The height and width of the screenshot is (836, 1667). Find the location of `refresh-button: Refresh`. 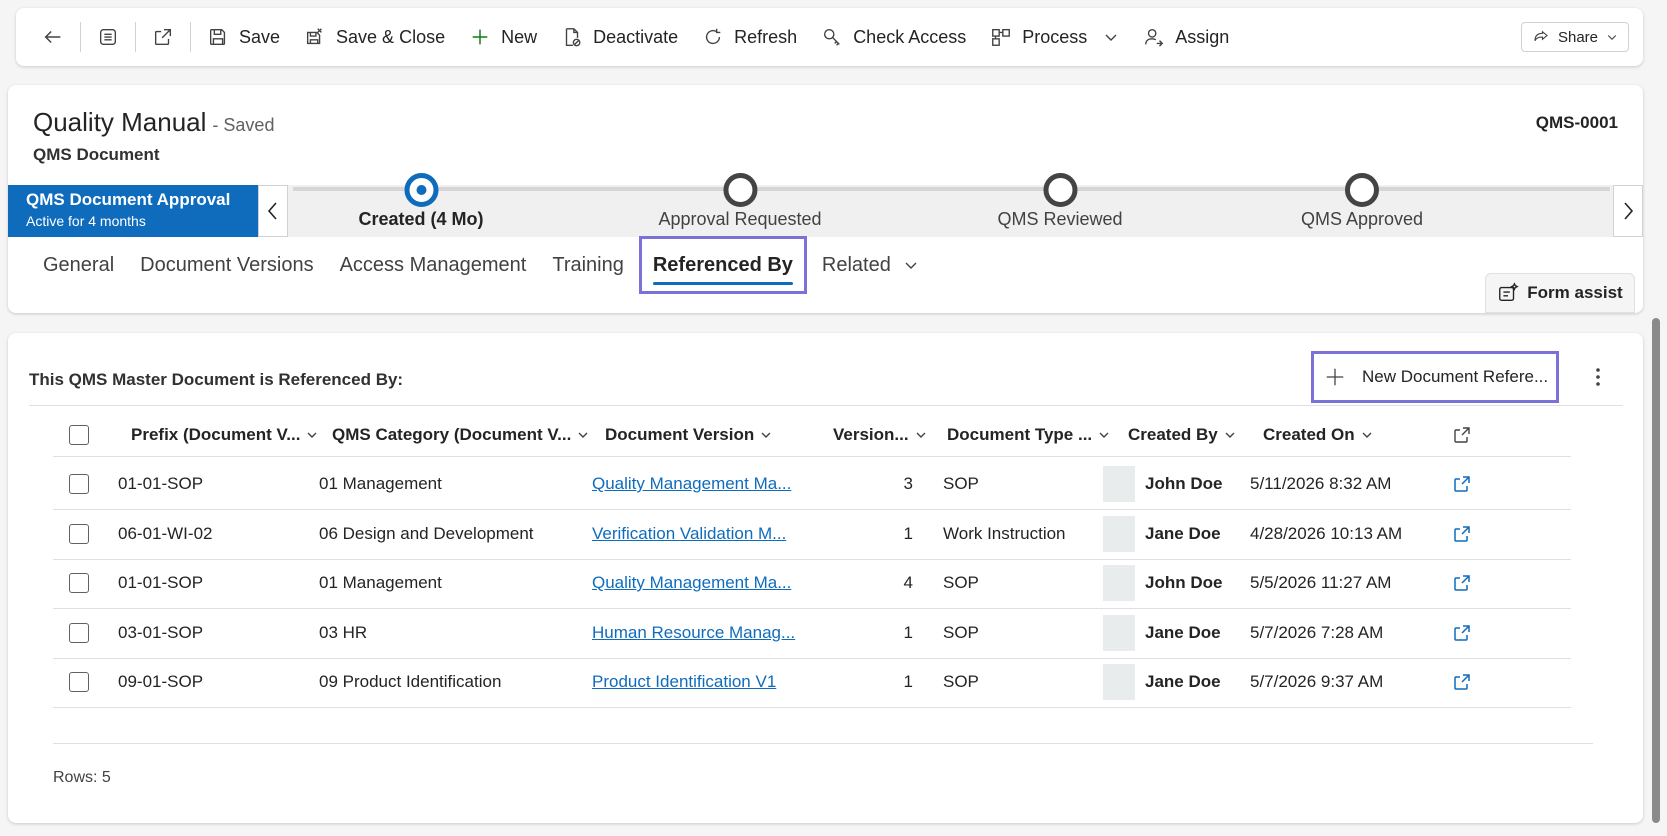

refresh-button: Refresh is located at coordinates (749, 37).